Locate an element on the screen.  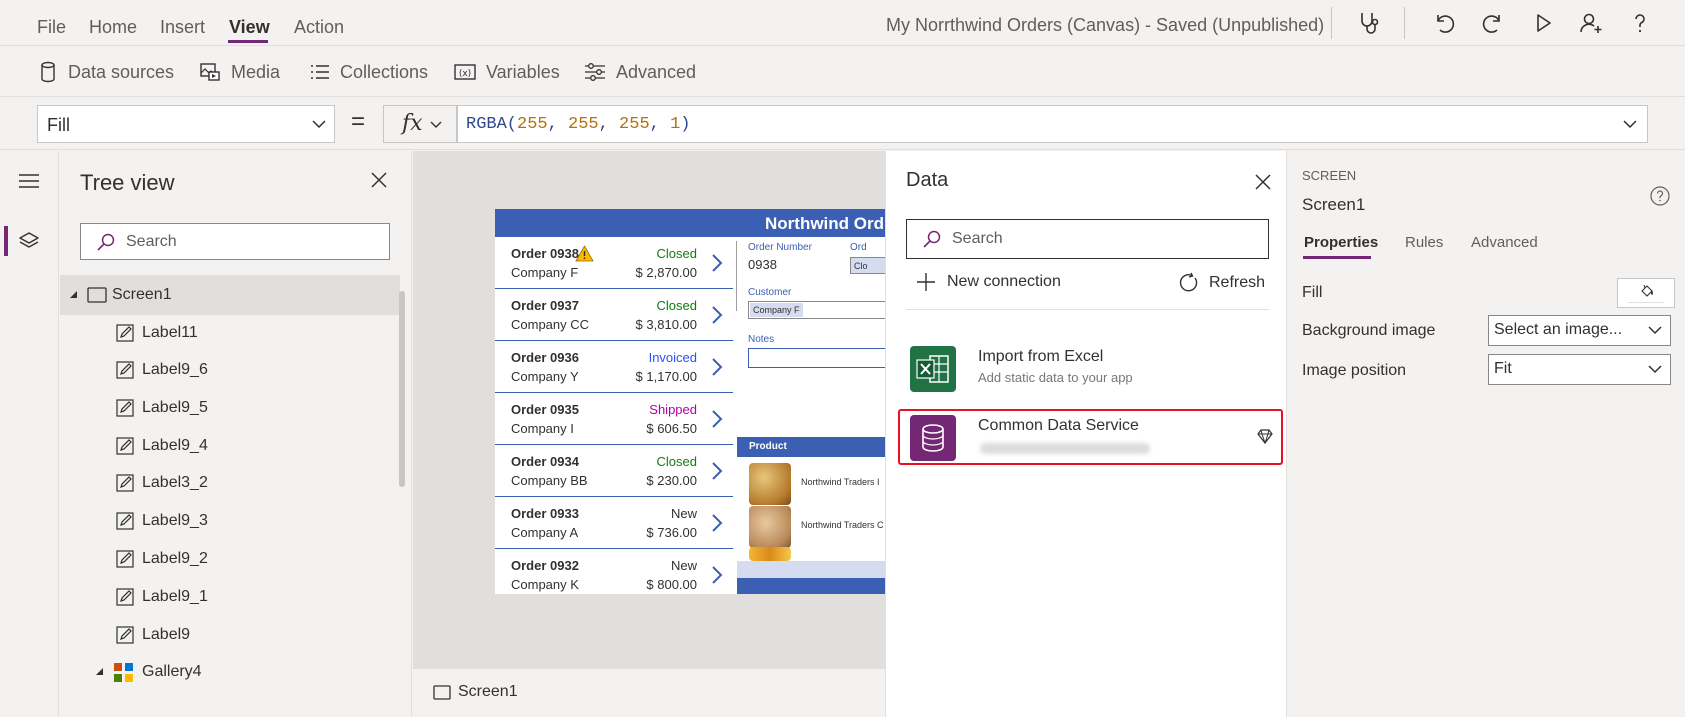
tree-item-label9-3: Label9_3 is located at coordinates (230, 521).